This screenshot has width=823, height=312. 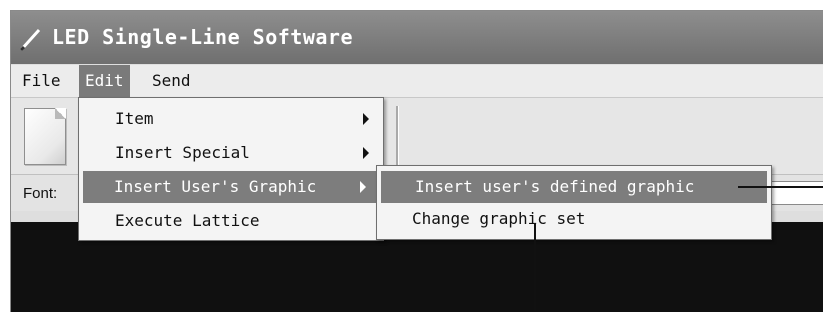 What do you see at coordinates (187, 220) in the screenshot?
I see `menu-item-label: Execute Lattice` at bounding box center [187, 220].